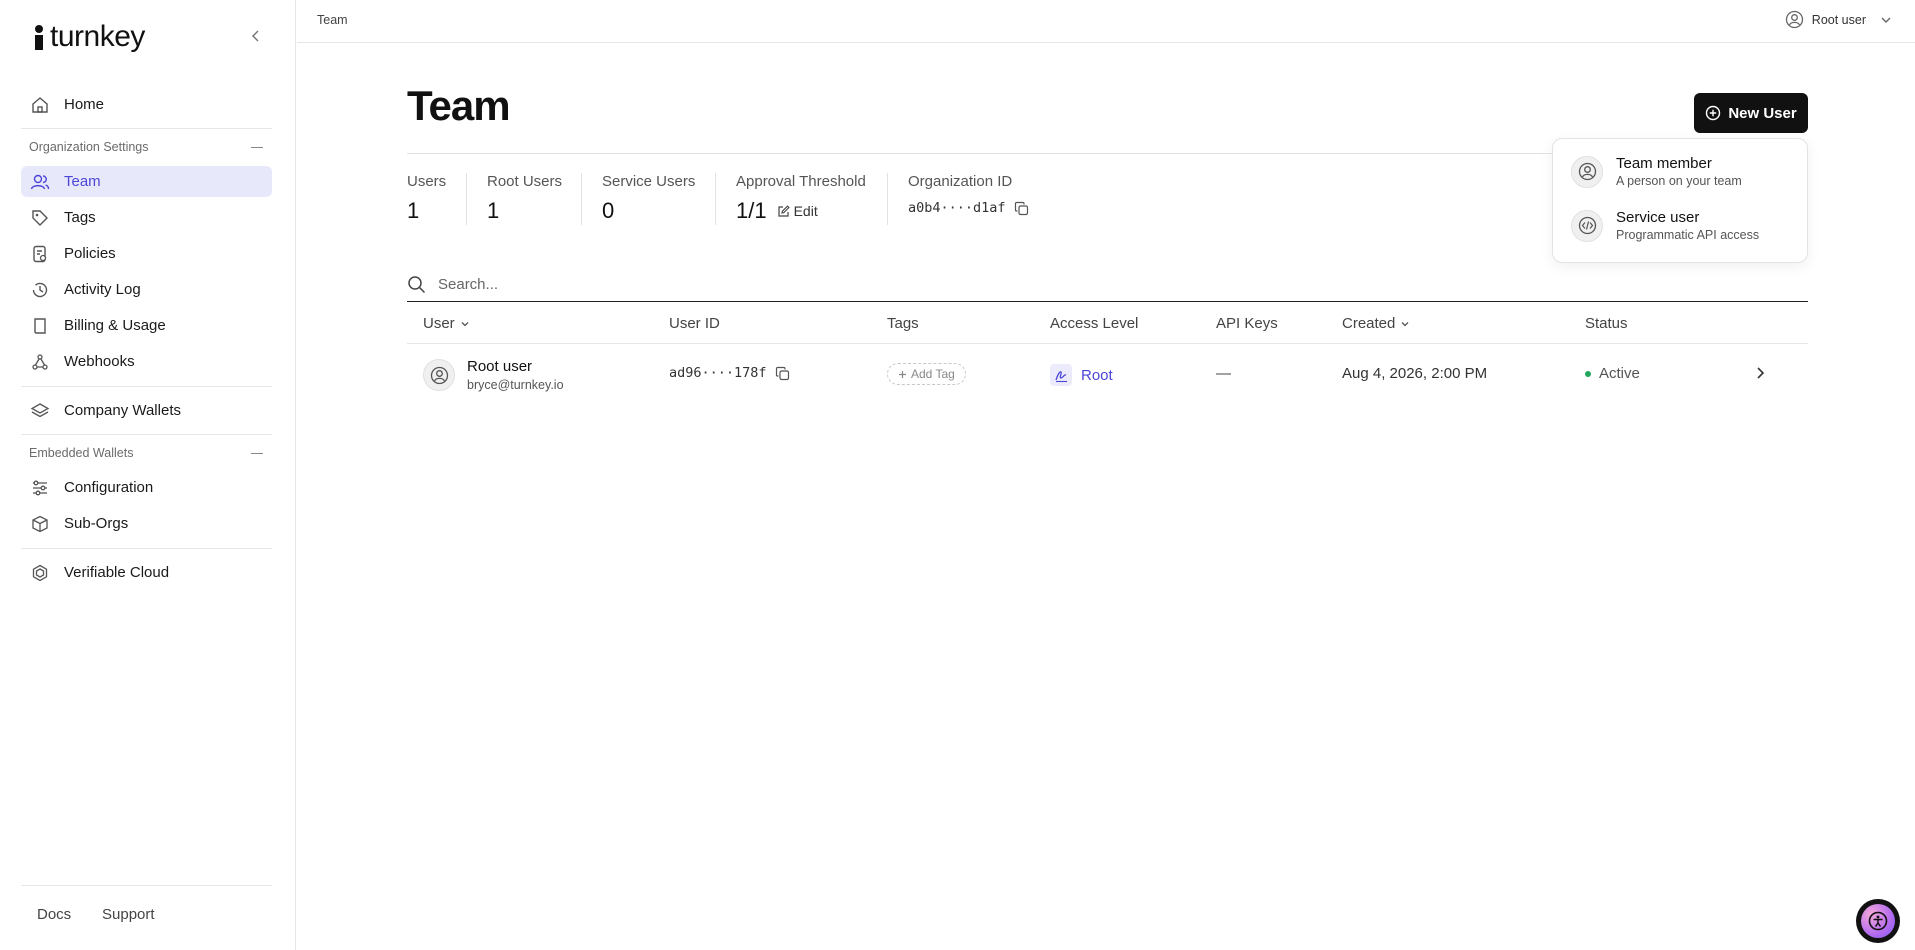 This screenshot has width=1915, height=950. Describe the element at coordinates (40, 254) in the screenshot. I see `policy-document-icon` at that location.